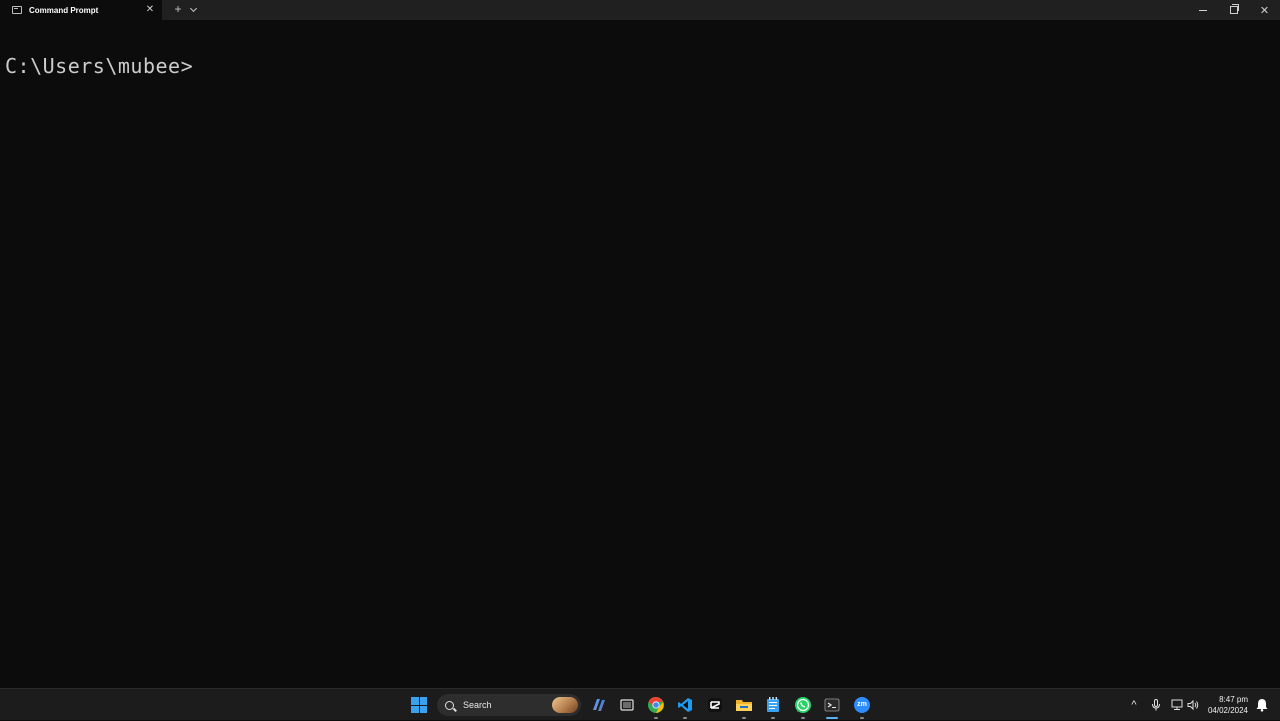 This screenshot has height=721, width=1280. I want to click on close-icon: ✕, so click(1264, 10).